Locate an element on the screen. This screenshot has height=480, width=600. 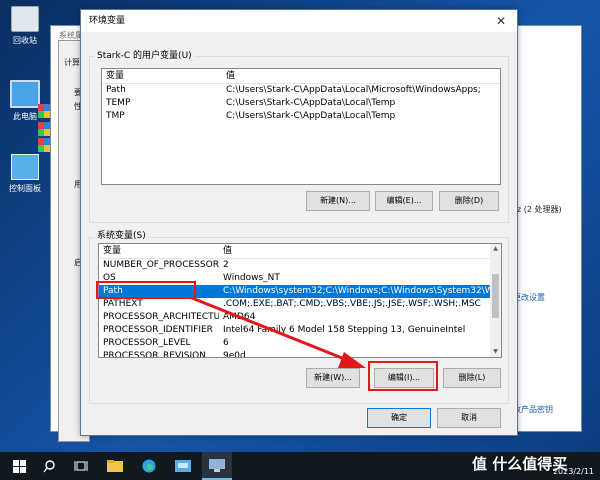
search-icon is located at coordinates (49, 466).